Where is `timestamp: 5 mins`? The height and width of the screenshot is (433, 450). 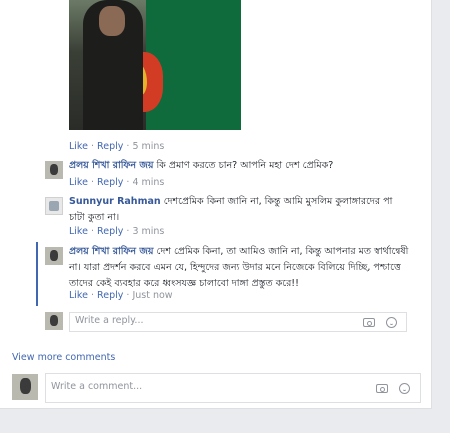
timestamp: 5 mins is located at coordinates (148, 146).